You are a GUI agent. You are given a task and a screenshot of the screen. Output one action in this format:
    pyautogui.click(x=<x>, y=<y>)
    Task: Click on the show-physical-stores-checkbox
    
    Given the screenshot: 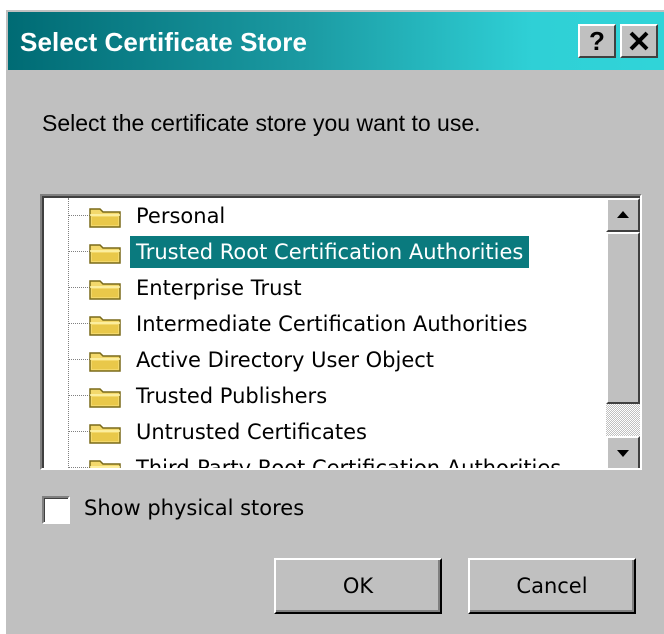 What is the action you would take?
    pyautogui.click(x=56, y=510)
    